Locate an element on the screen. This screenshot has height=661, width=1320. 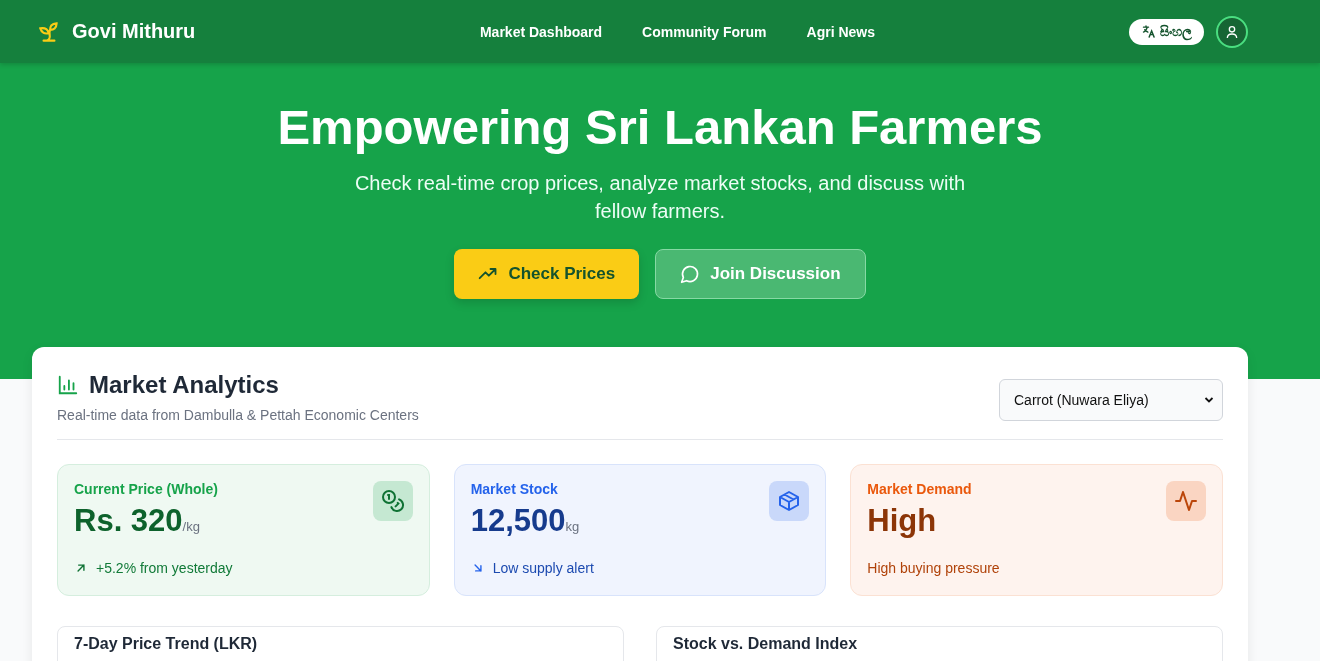
user-icon is located at coordinates (1232, 31).